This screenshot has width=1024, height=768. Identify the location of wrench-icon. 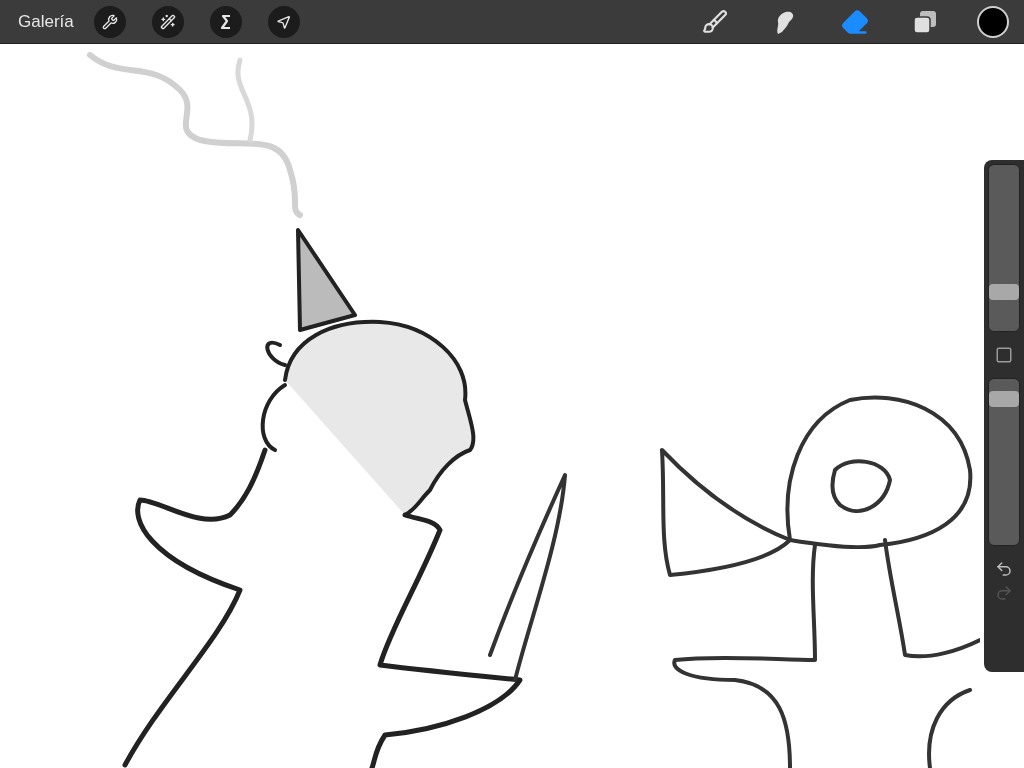
(109, 21).